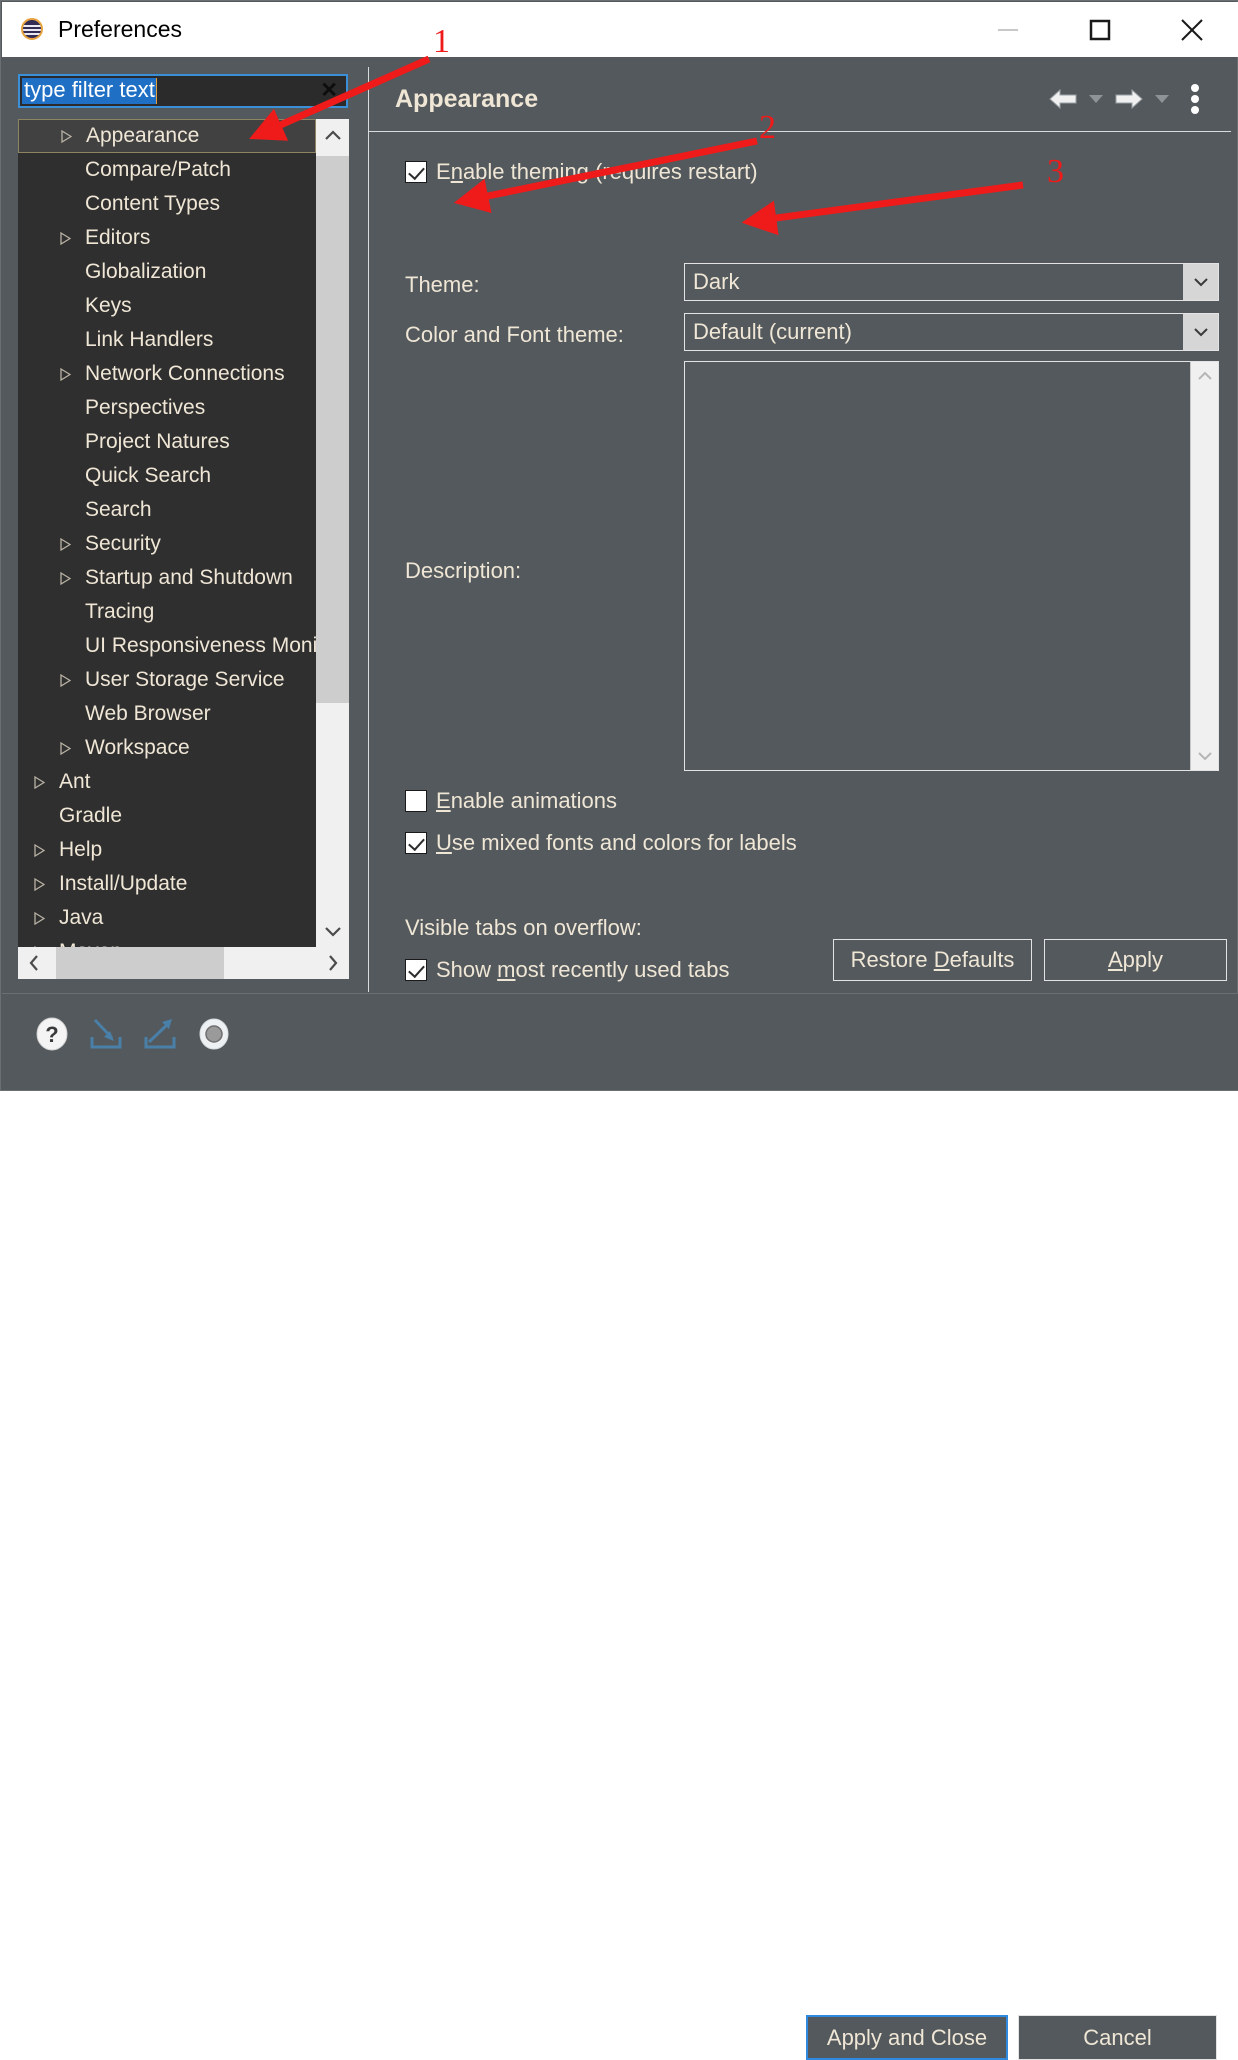 This screenshot has width=1238, height=2060. I want to click on tree-scrollbar-thumb, so click(332, 429).